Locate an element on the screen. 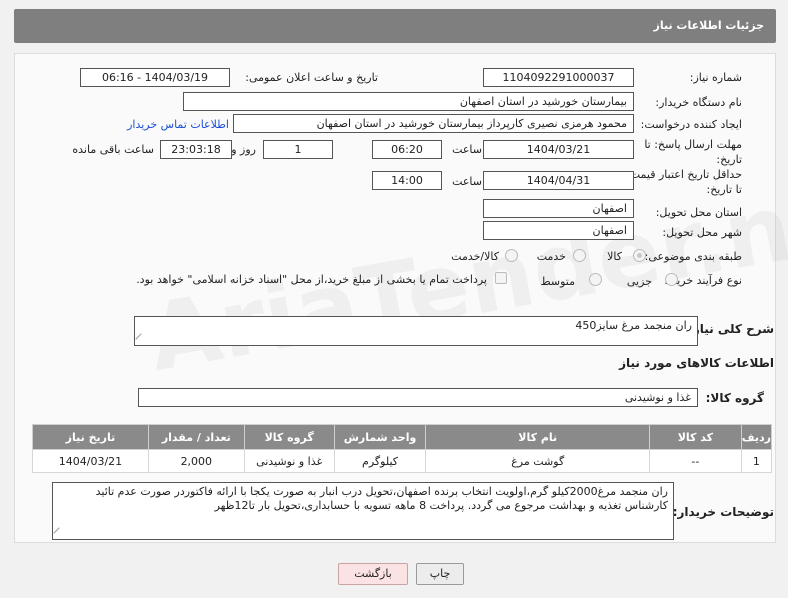 This screenshot has height=598, width=788. days-label: روز و is located at coordinates (243, 149).